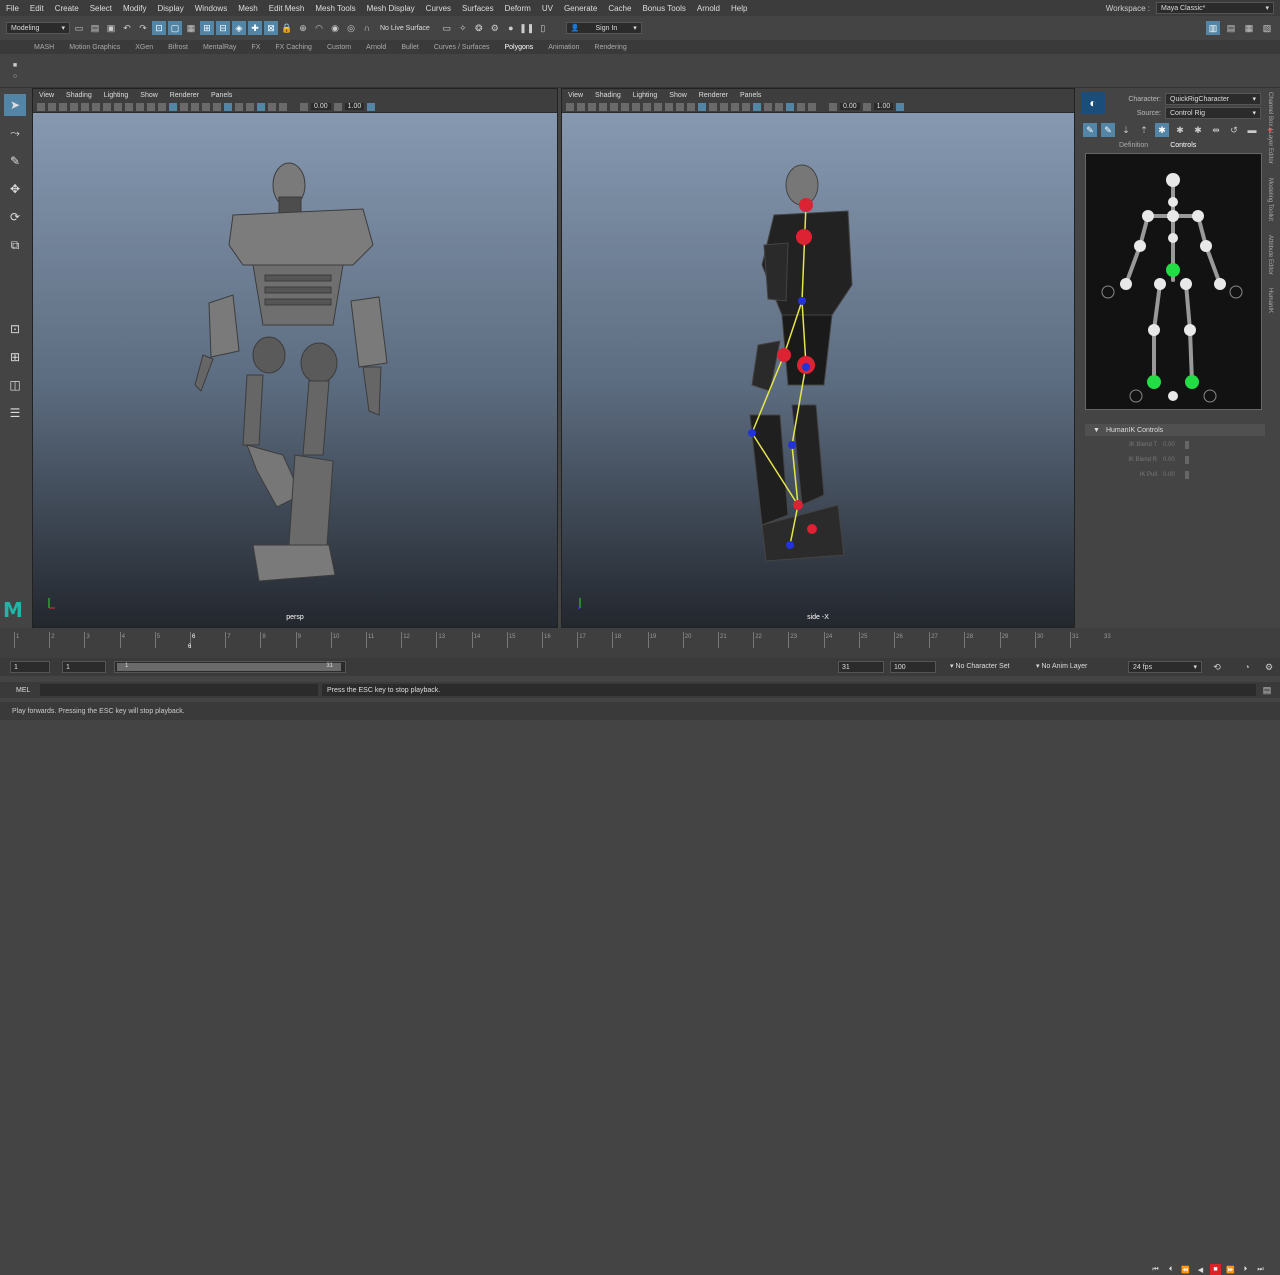 The width and height of the screenshot is (1280, 1275). I want to click on scale-tool-icon: ⧉, so click(15, 245).